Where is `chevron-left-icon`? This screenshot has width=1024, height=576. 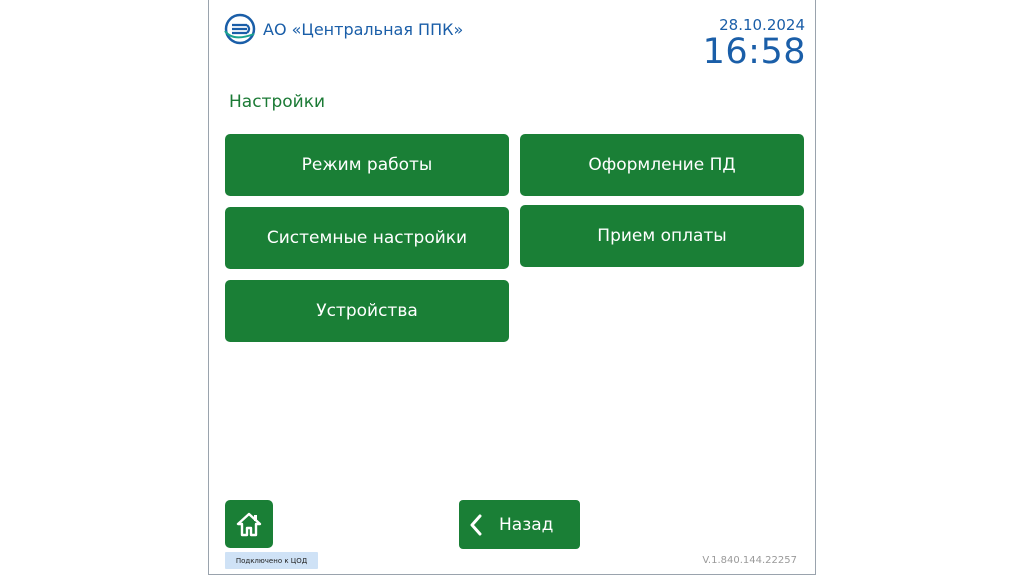 chevron-left-icon is located at coordinates (476, 525).